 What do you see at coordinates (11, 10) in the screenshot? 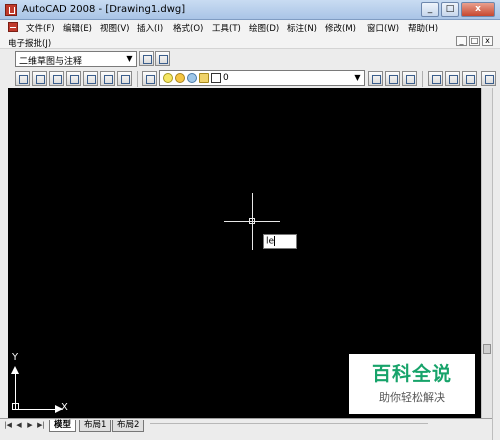
I see `autocad-app-icon` at bounding box center [11, 10].